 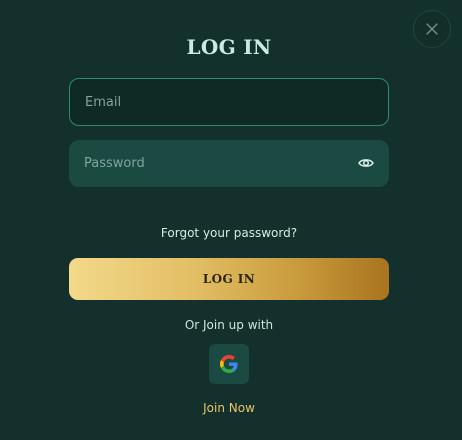 I want to click on google-login-button, so click(x=229, y=364).